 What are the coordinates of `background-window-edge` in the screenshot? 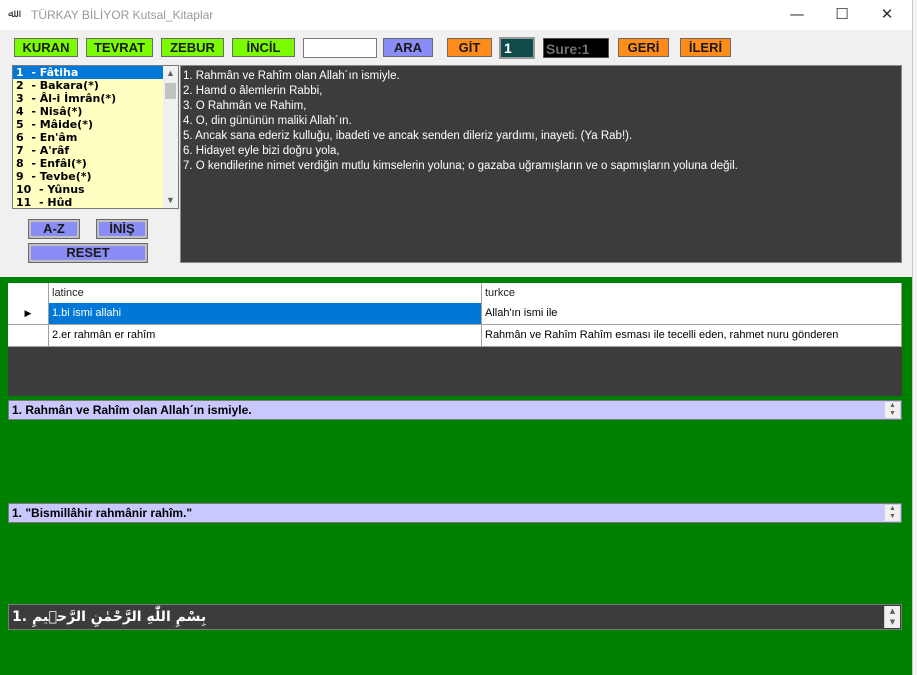 It's located at (914, 337).